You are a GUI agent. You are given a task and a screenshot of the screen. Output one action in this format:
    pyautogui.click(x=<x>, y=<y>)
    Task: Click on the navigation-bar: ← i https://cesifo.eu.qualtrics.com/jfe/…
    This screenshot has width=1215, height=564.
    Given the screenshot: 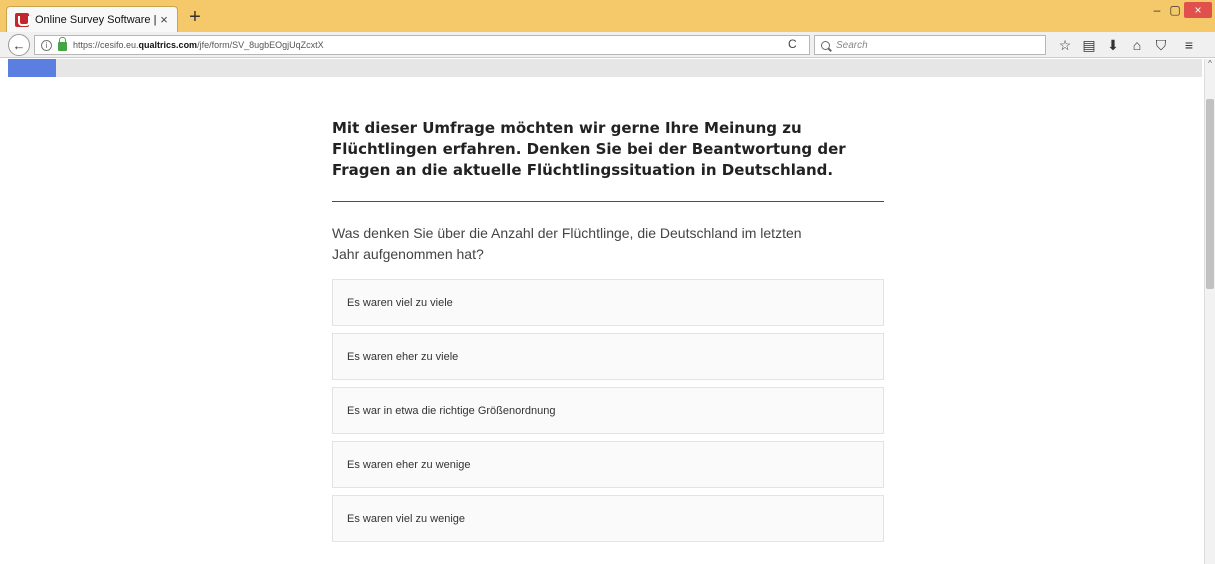 What is the action you would take?
    pyautogui.click(x=607, y=45)
    